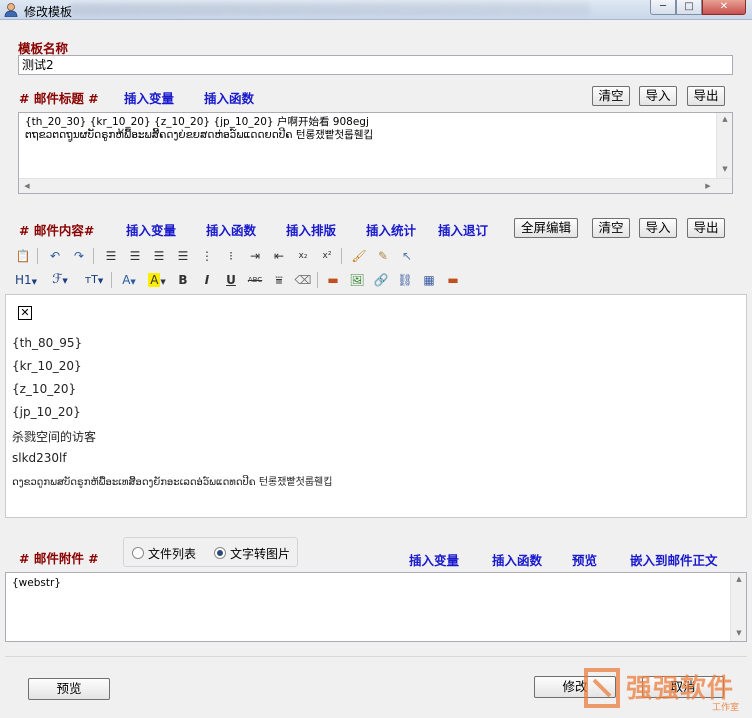 Image resolution: width=752 pixels, height=718 pixels. I want to click on unlink-icon: ⛓, so click(405, 280).